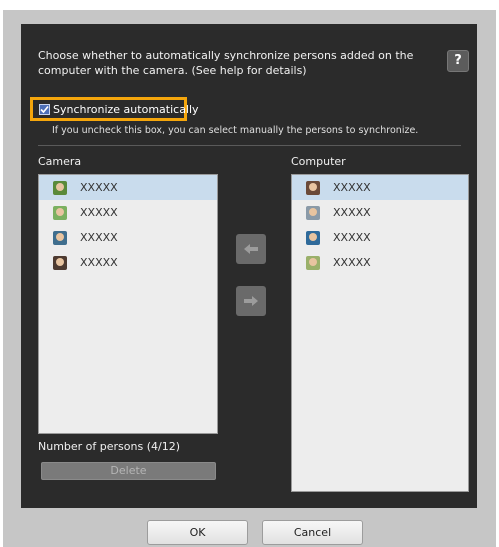  I want to click on sync-checkbox, so click(44, 109).